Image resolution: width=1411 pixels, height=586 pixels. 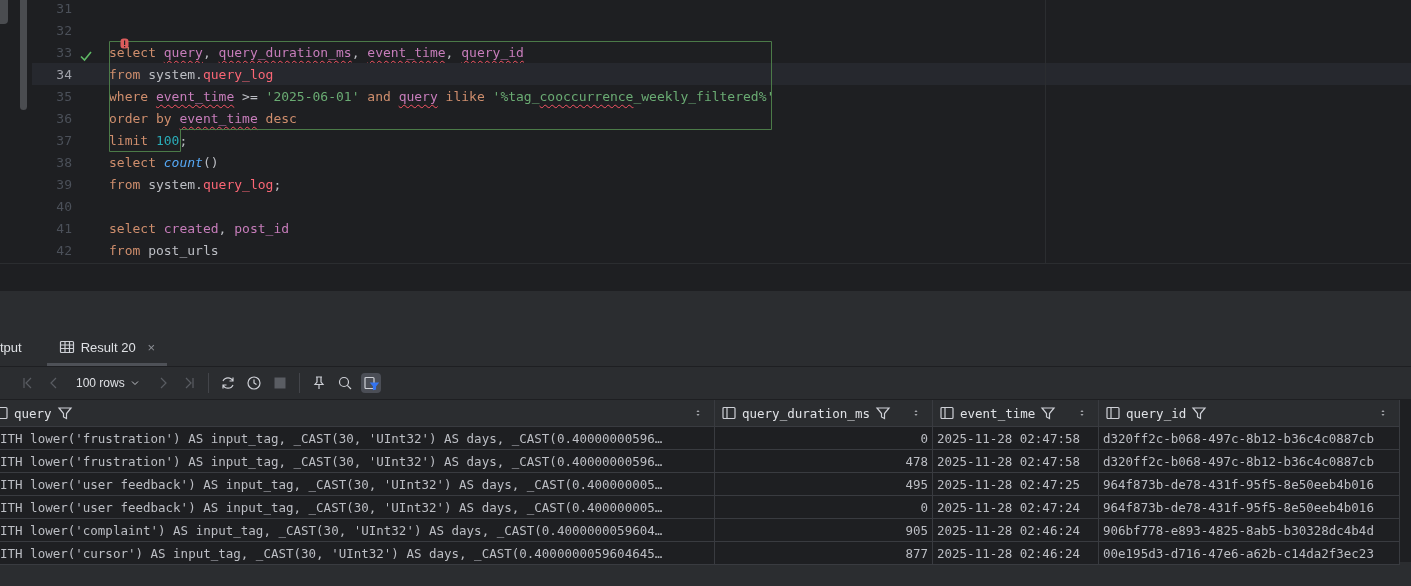 I want to click on page-size-dropdown: 100 rows, so click(x=108, y=383).